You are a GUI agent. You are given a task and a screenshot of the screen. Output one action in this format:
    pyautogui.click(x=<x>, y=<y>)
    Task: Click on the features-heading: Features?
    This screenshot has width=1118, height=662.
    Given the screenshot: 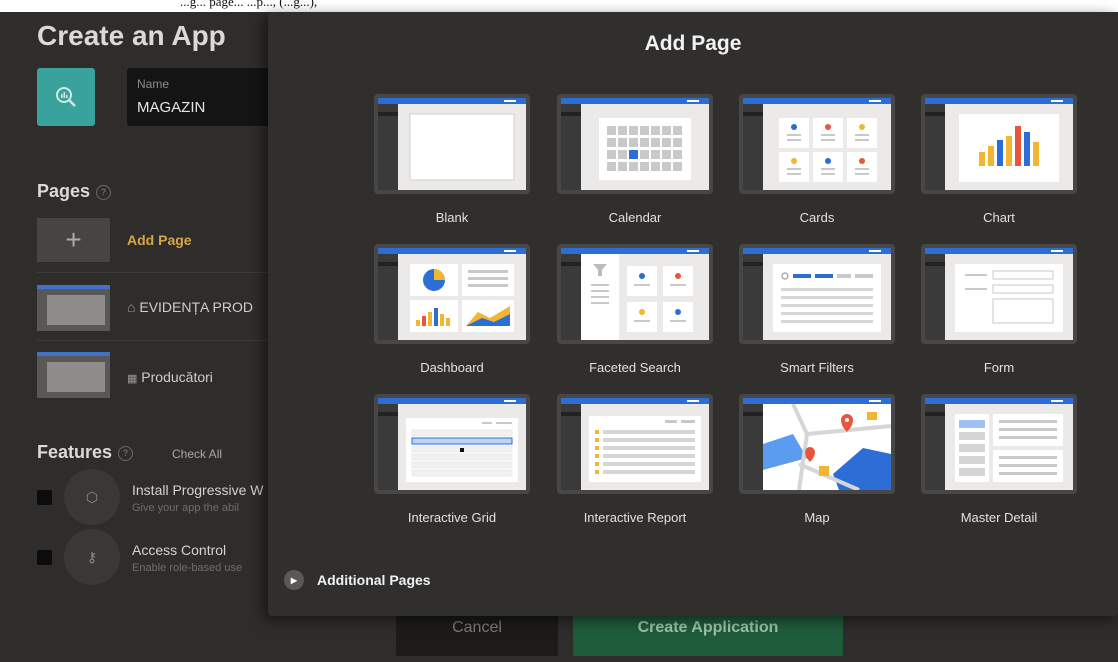 What is the action you would take?
    pyautogui.click(x=85, y=452)
    